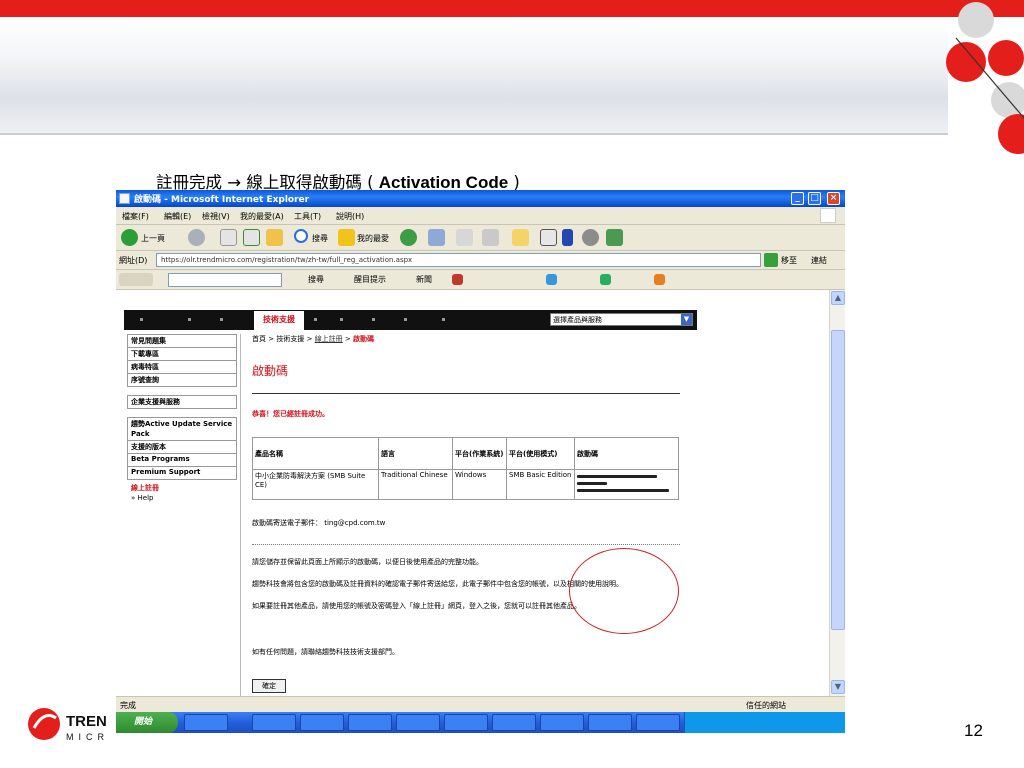 This screenshot has width=1024, height=768. What do you see at coordinates (301, 236) in the screenshot?
I see `search-icon` at bounding box center [301, 236].